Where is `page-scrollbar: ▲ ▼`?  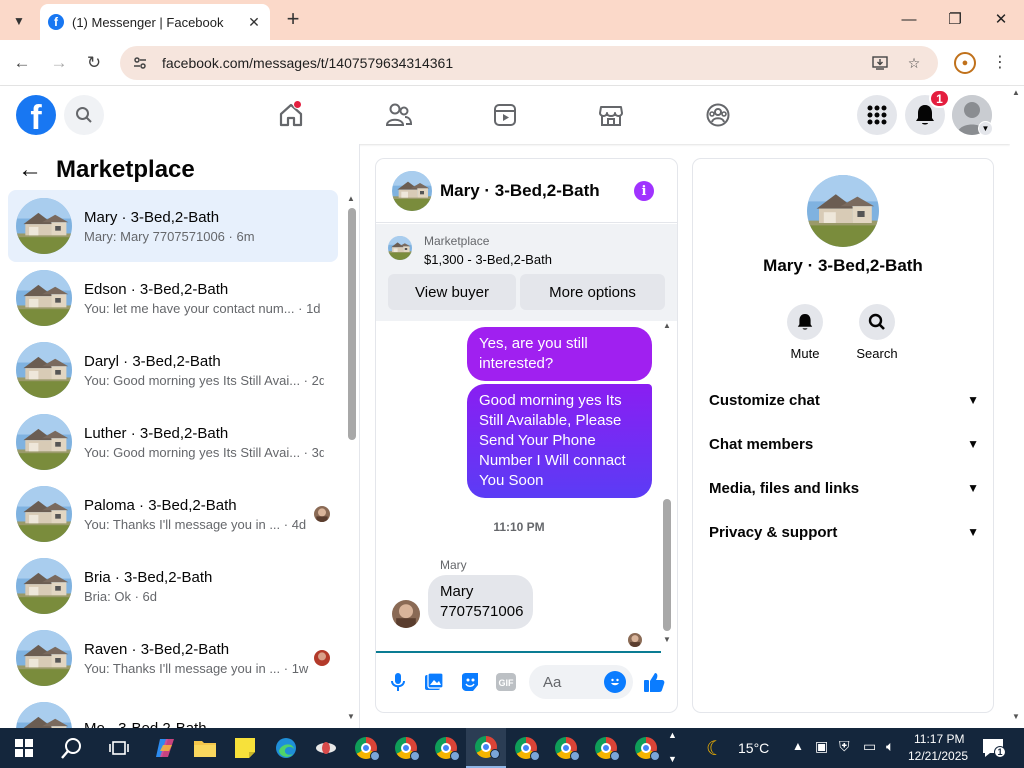
page-scrollbar: ▲ ▼ is located at coordinates (1017, 407).